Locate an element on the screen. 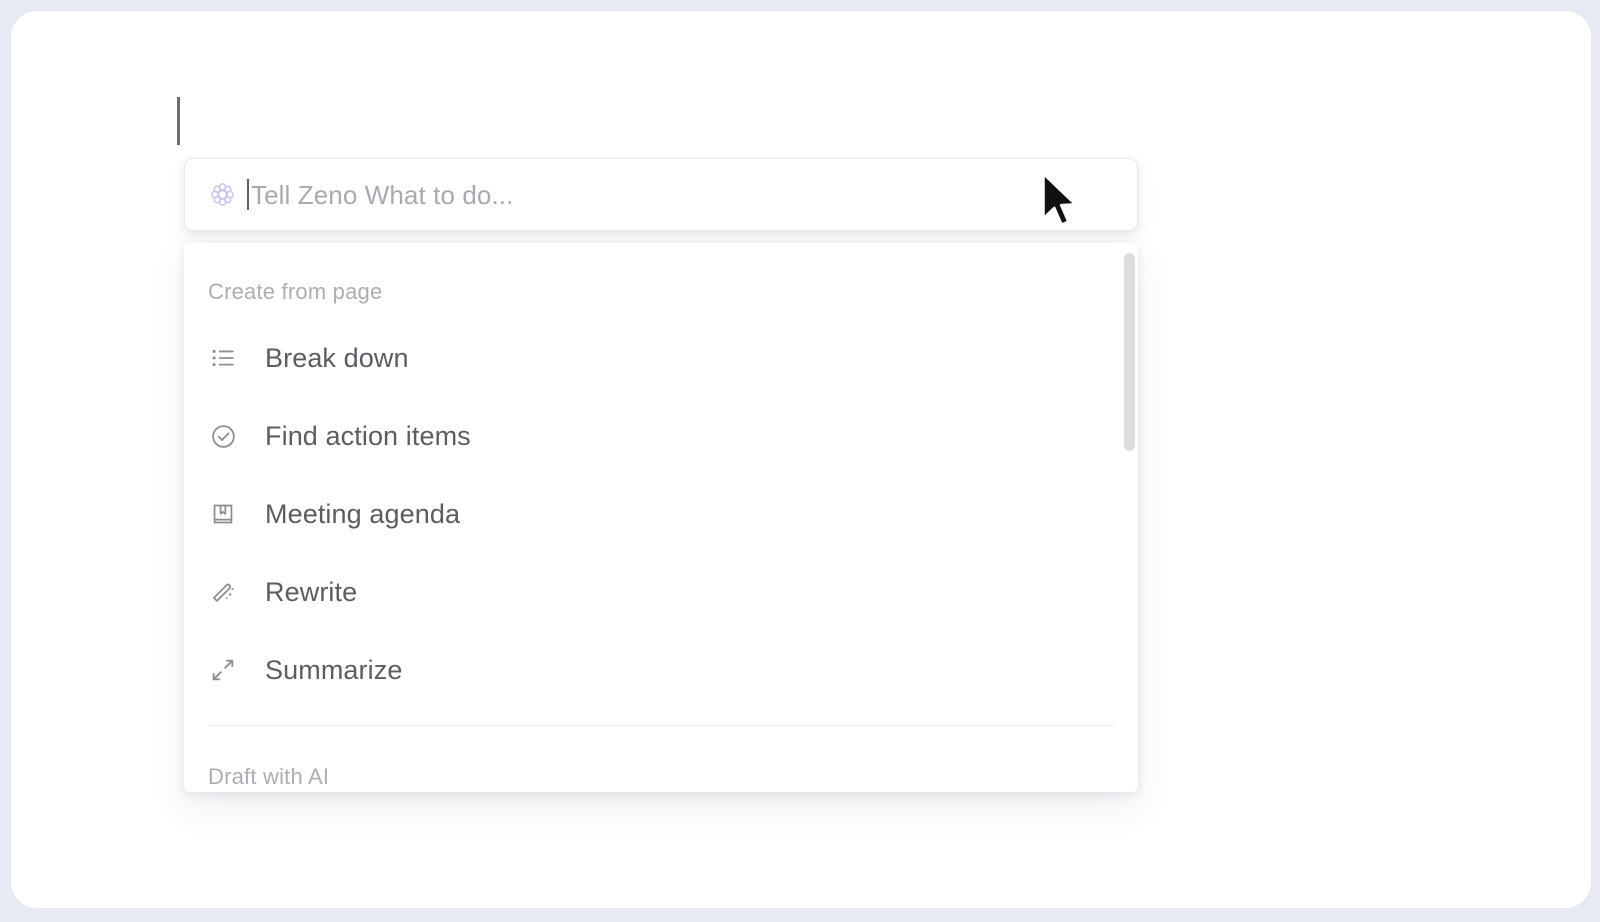 The width and height of the screenshot is (1600, 922). section-header-create-from-page: Create from page is located at coordinates (295, 291).